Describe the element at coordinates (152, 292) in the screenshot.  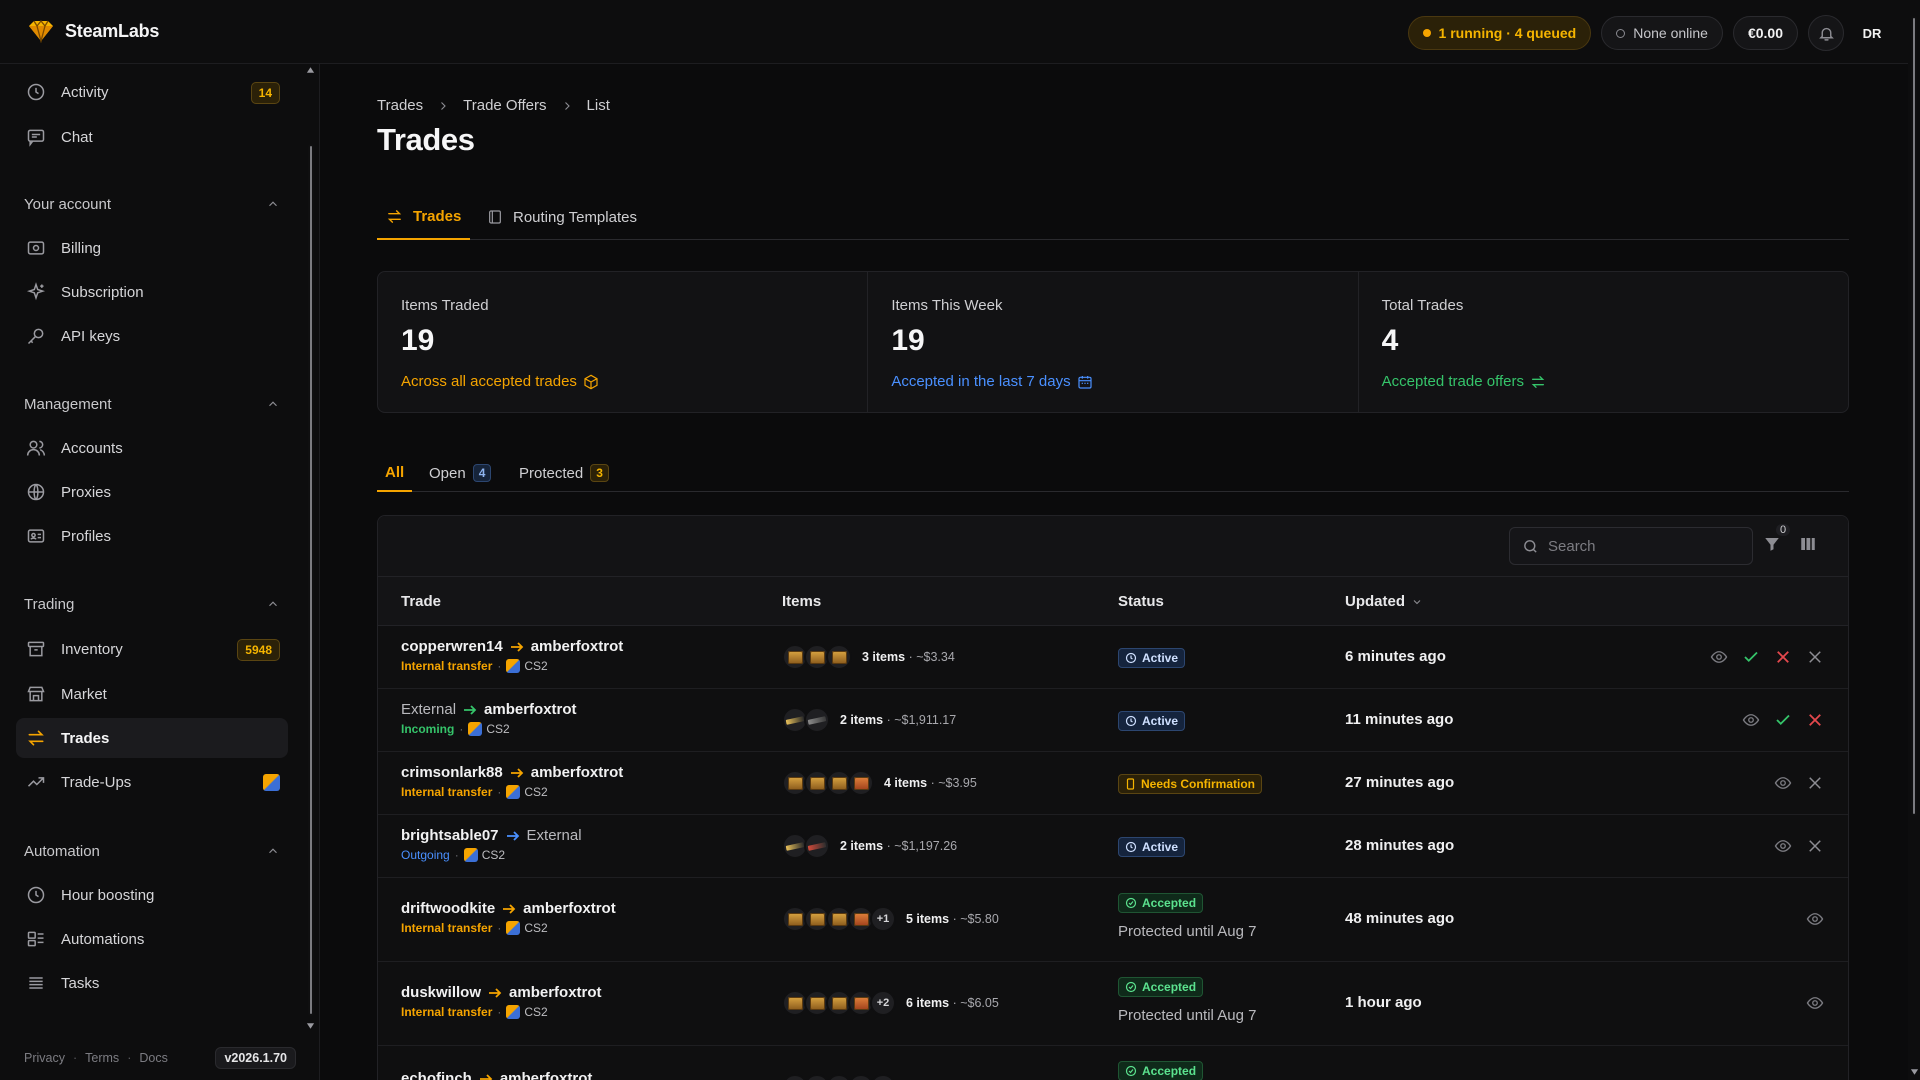
I see `sidebar-item-subscription: Subscription` at that location.